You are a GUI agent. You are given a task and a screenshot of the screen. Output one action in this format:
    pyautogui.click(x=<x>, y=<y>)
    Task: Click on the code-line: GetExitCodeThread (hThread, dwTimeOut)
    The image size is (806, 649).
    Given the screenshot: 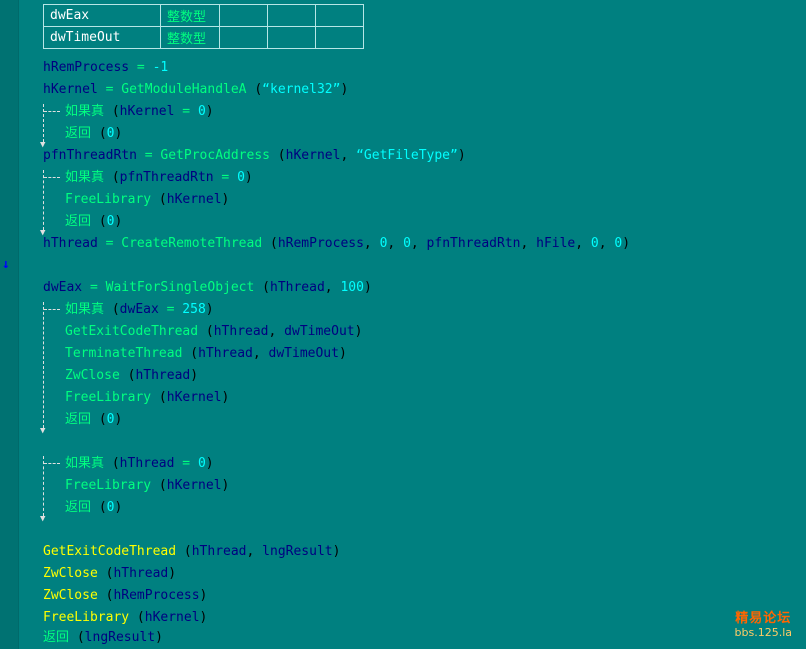 What is the action you would take?
    pyautogui.click(x=213, y=332)
    